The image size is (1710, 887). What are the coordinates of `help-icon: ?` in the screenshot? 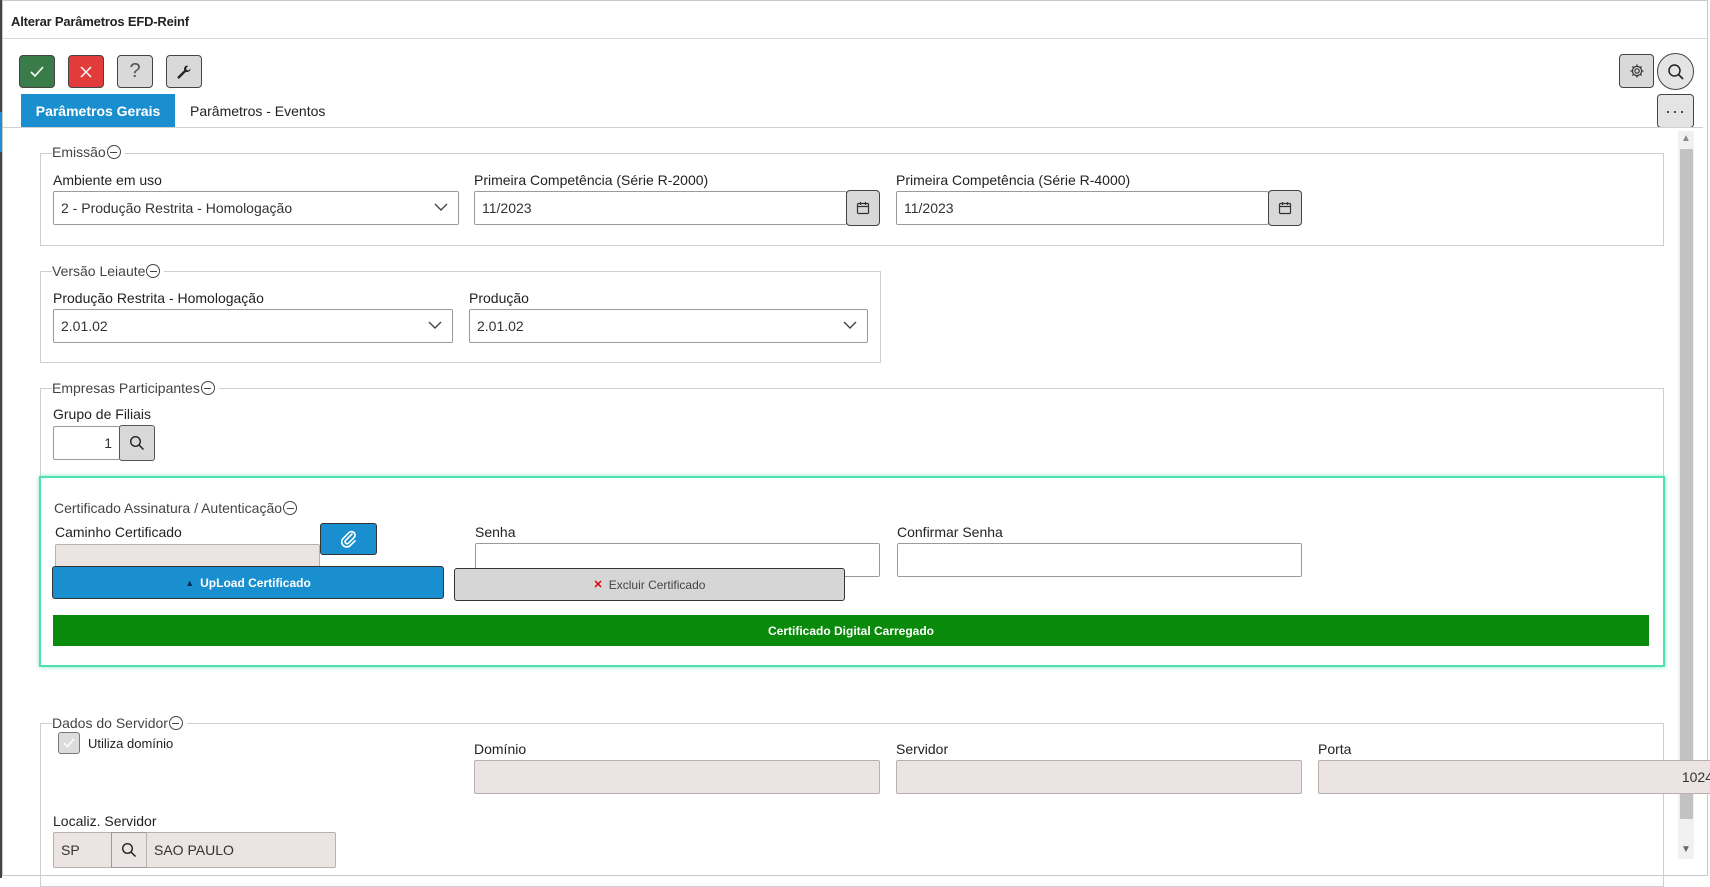 It's located at (135, 71).